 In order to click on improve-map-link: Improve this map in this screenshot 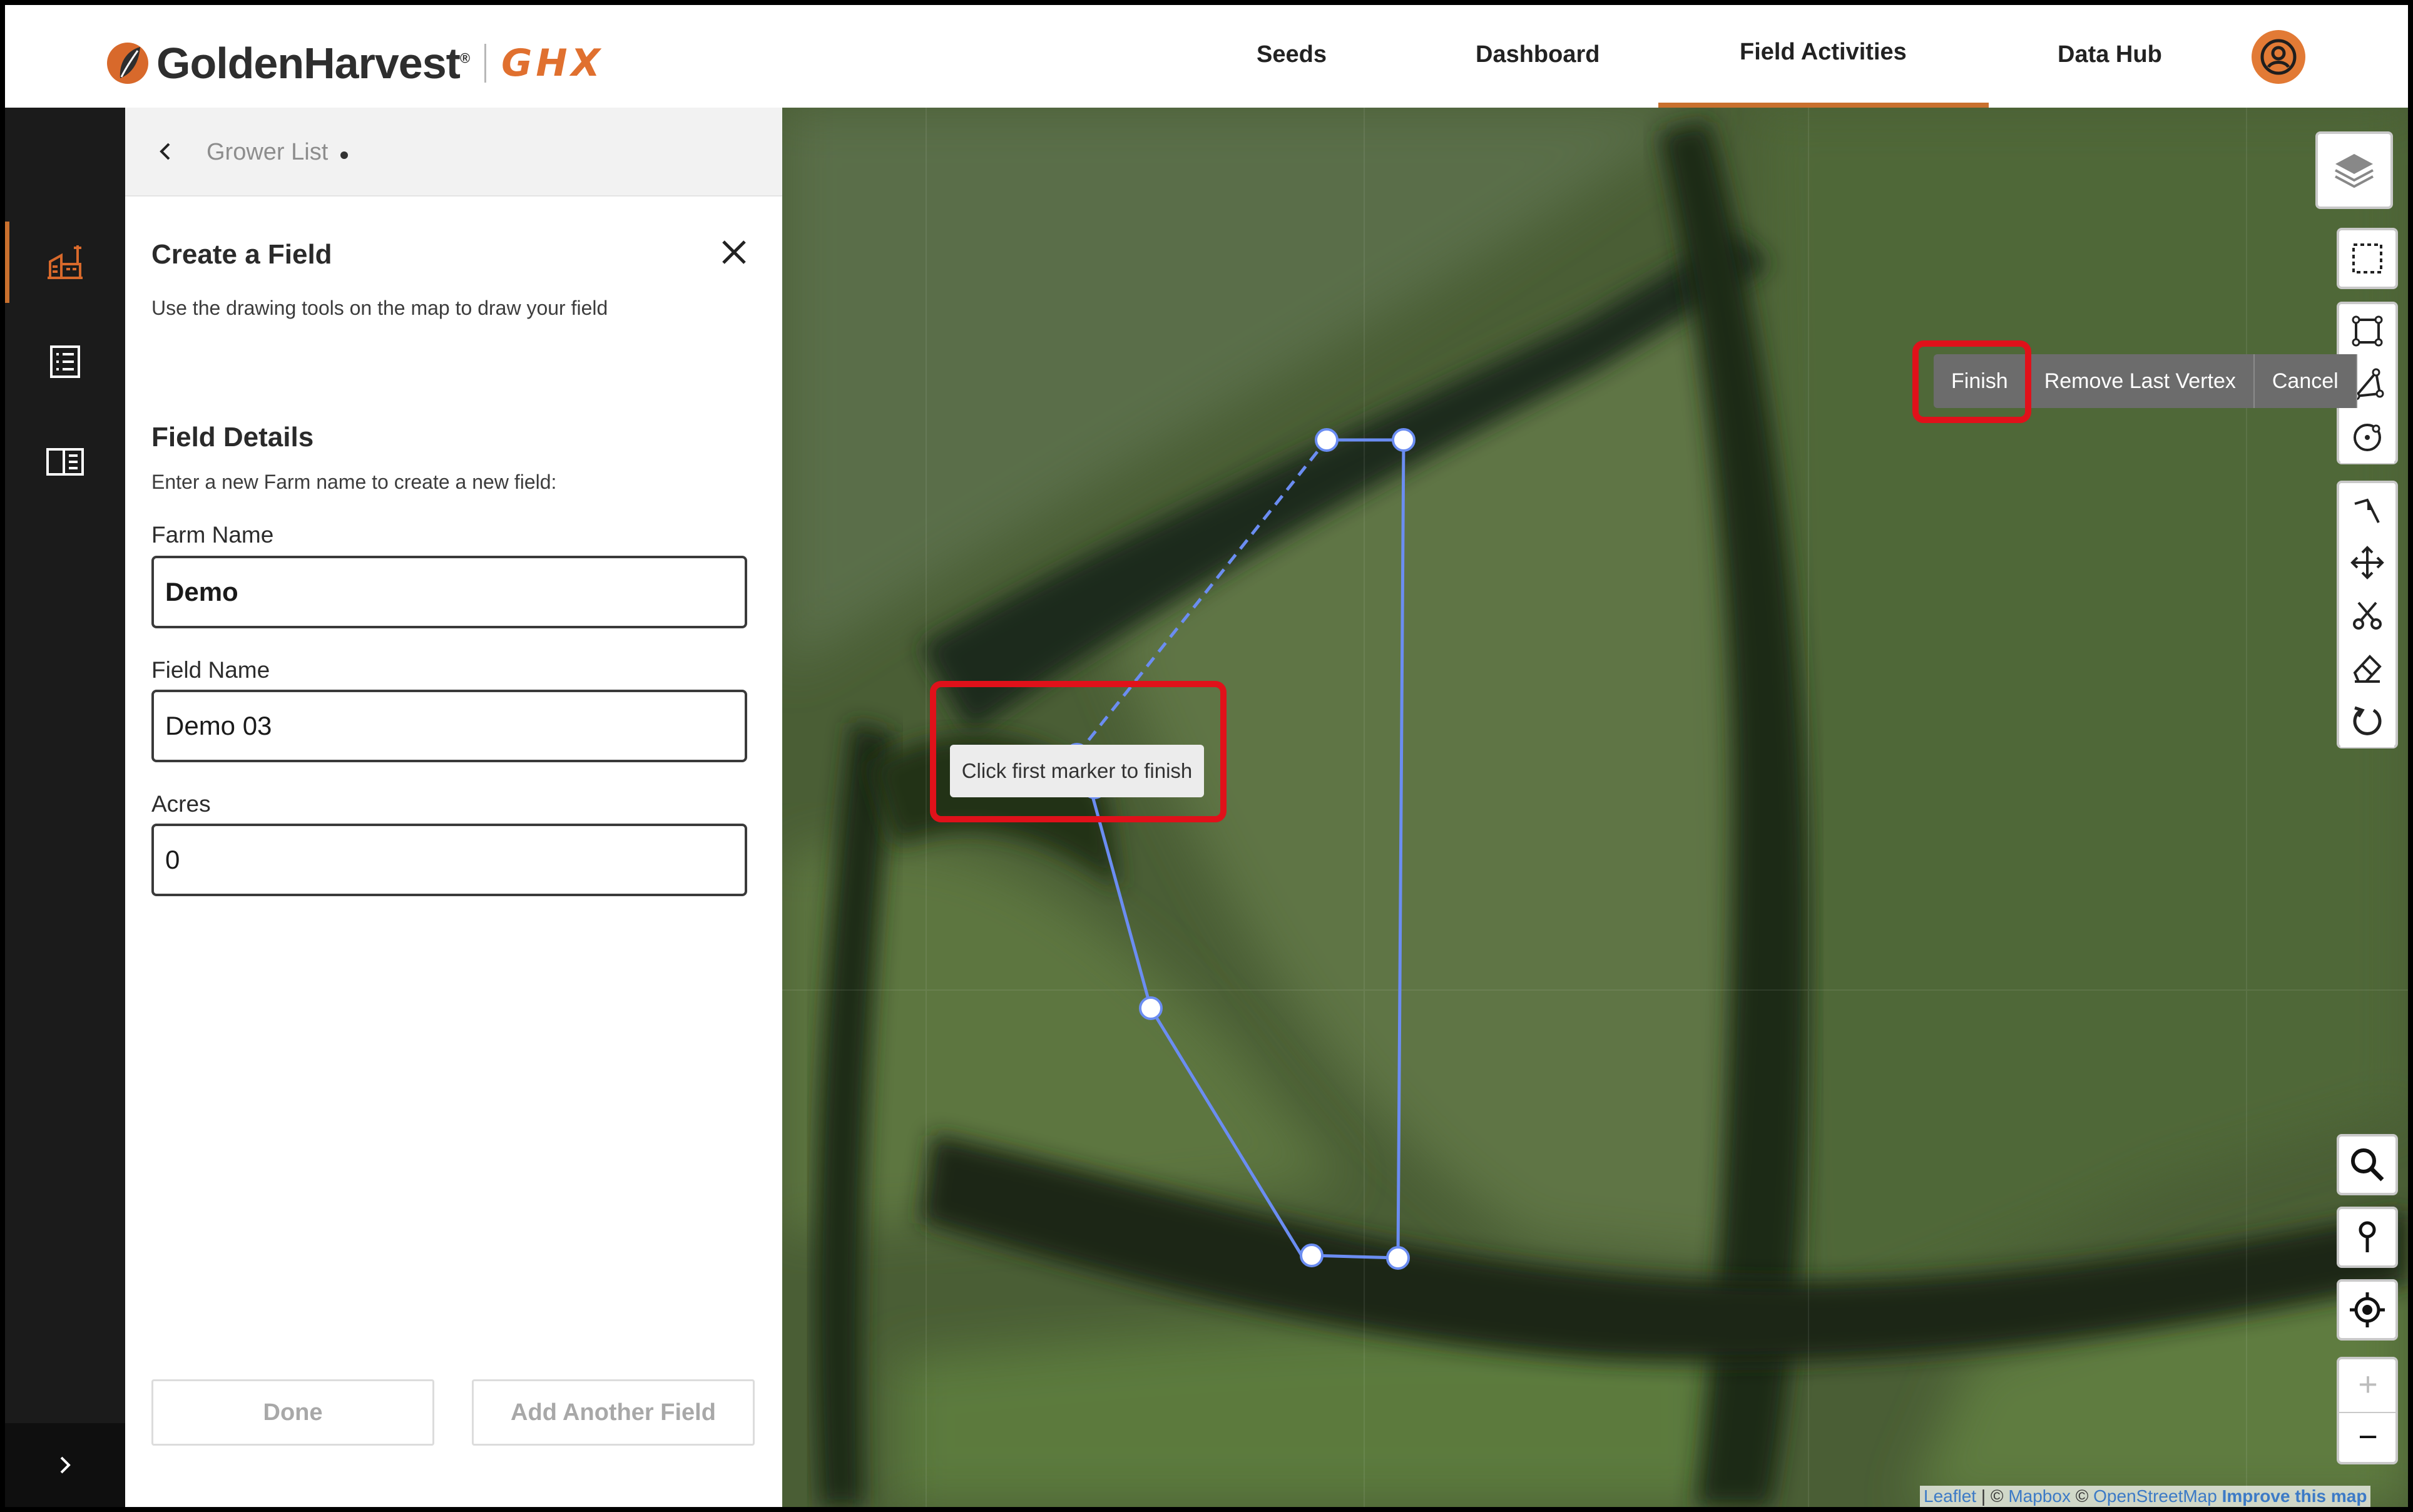, I will do `click(2294, 1496)`.